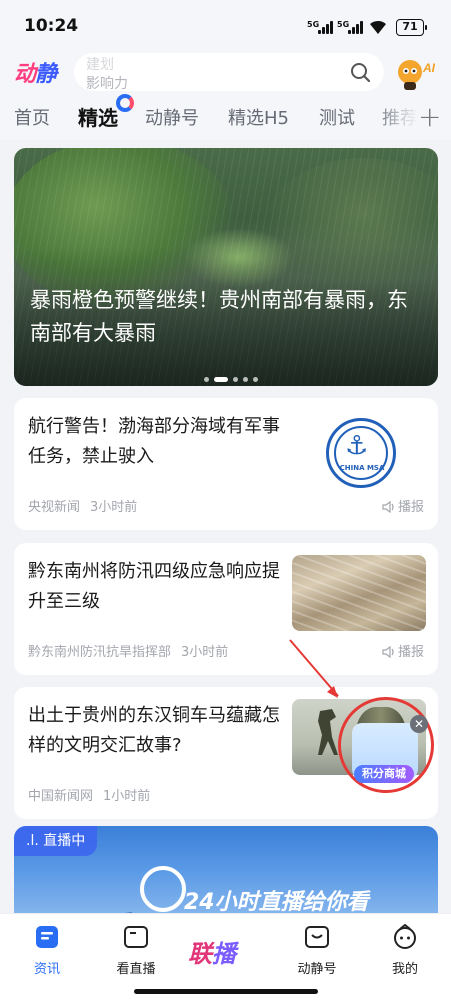  I want to click on tab-dongjinghao: 动静号, so click(172, 117).